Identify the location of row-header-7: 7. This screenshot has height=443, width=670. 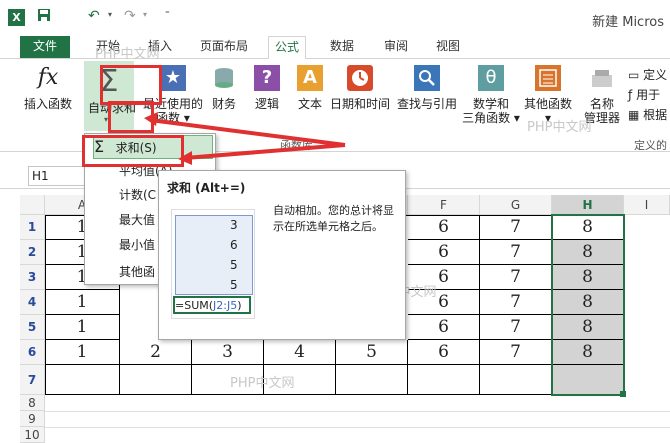
(32, 380).